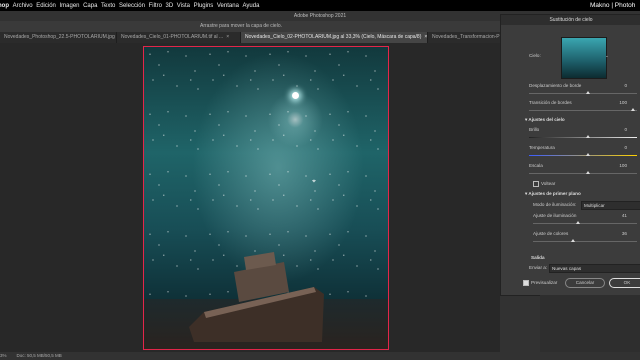  I want to click on lighting-adjust-label: Ajuste de iluminación, so click(555, 215).